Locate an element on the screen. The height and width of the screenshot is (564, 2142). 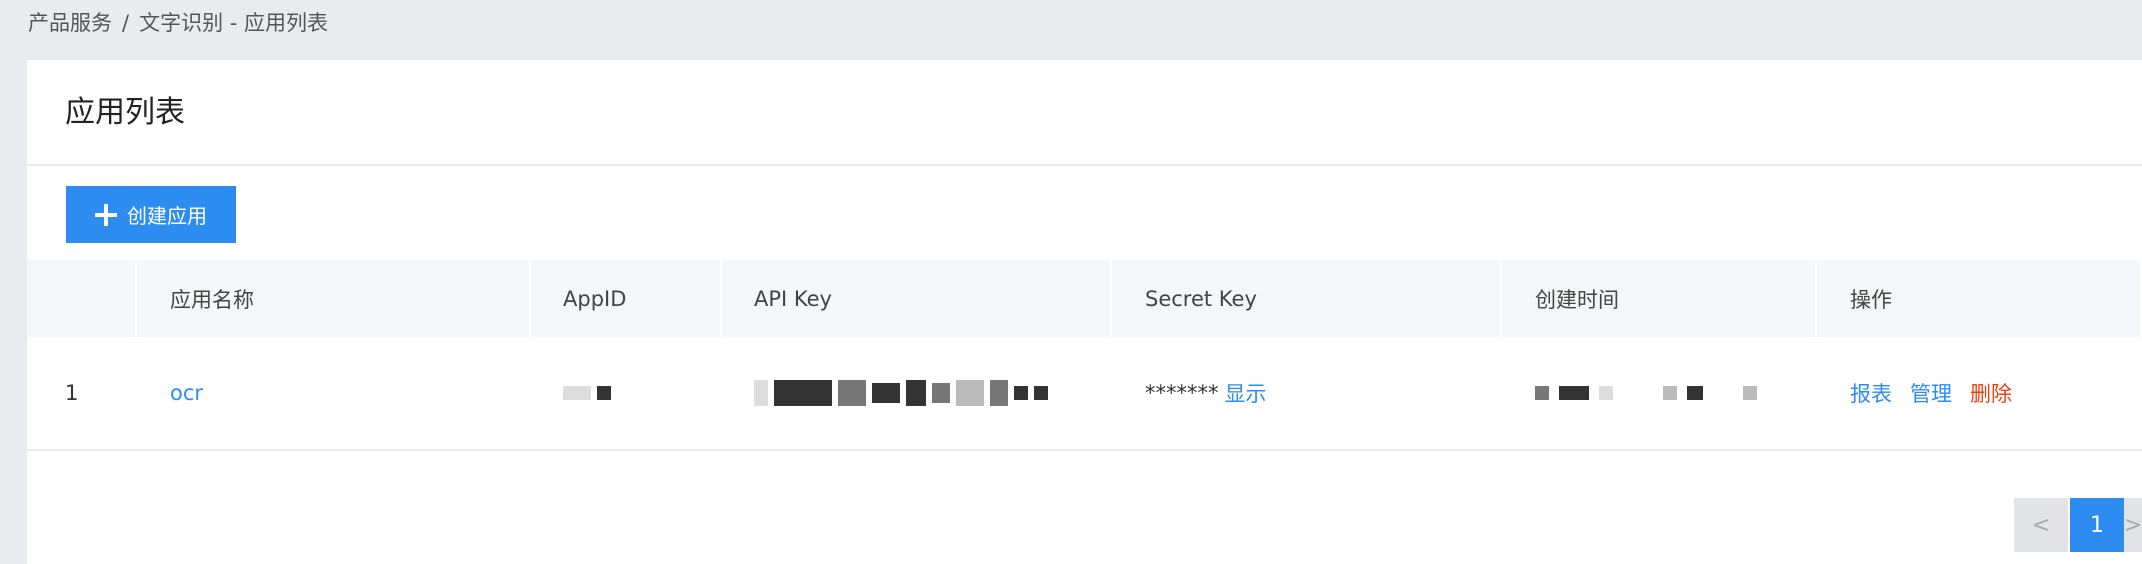
plus-icon is located at coordinates (106, 214).